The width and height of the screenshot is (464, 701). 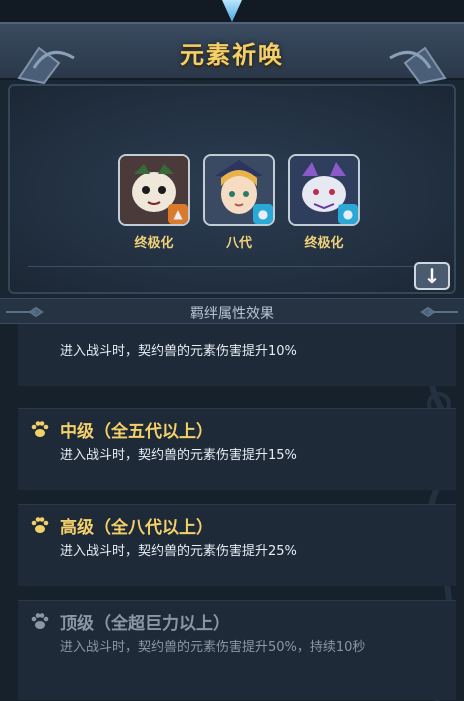 What do you see at coordinates (439, 312) in the screenshot?
I see `header-ornament-icon` at bounding box center [439, 312].